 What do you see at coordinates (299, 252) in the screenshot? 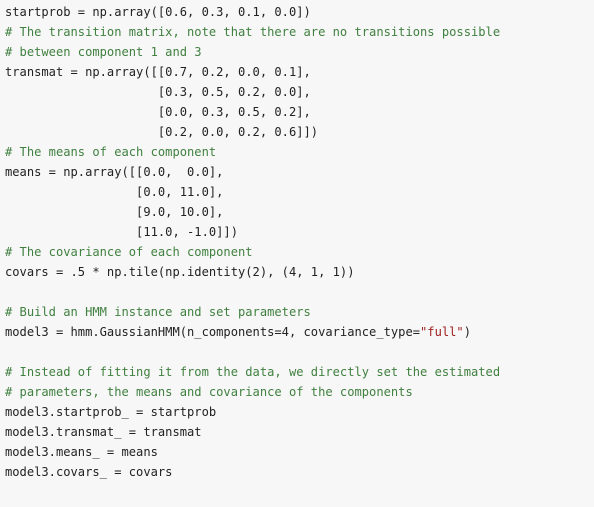
I see `code-line: # The covariance of each component` at bounding box center [299, 252].